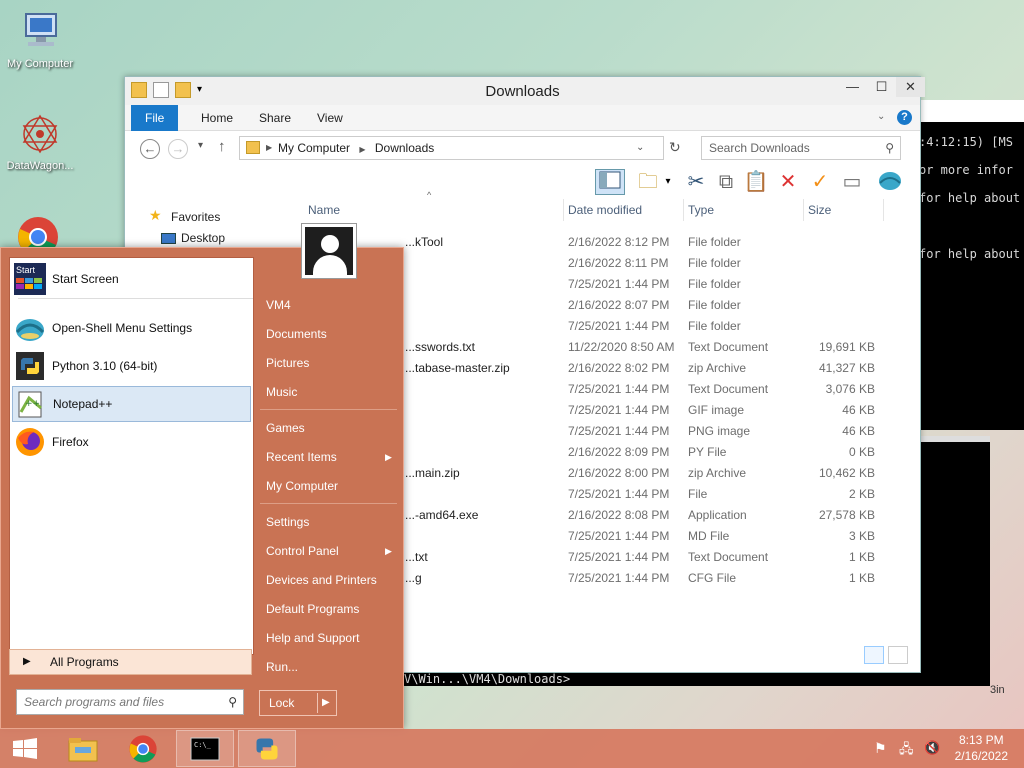  Describe the element at coordinates (38, 233) in the screenshot. I see `chrome-desktop-icon` at that location.